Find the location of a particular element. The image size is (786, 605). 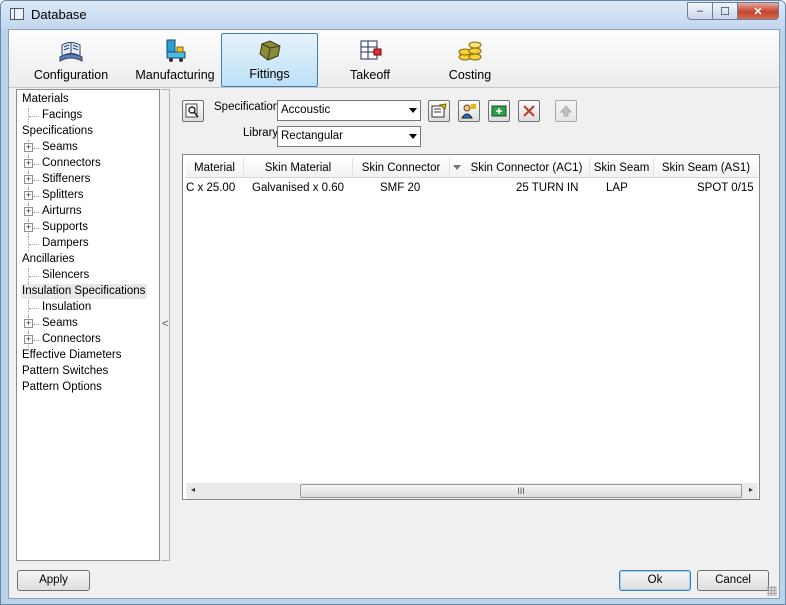

cell-skin-seam: LAP is located at coordinates (617, 188).